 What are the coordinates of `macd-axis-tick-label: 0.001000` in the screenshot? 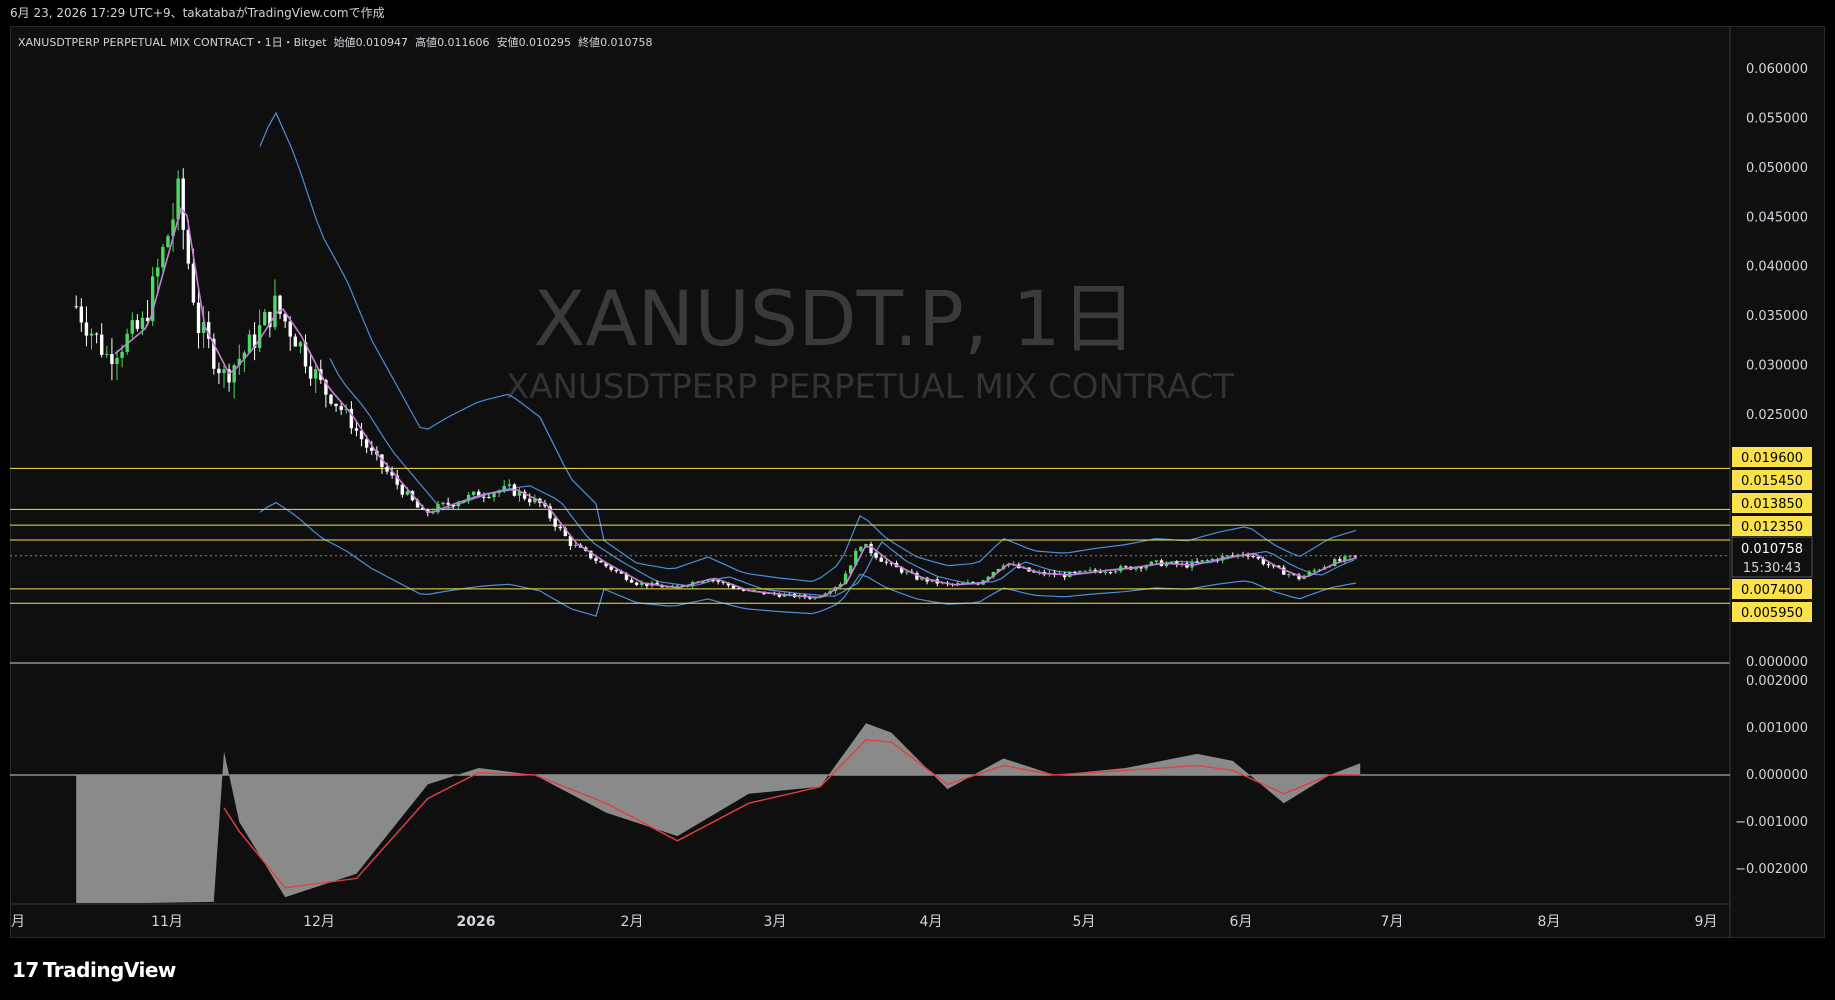 It's located at (1777, 728).